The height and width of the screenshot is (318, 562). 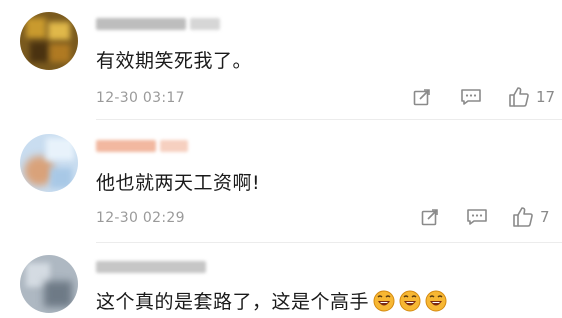 What do you see at coordinates (140, 218) in the screenshot?
I see `comment-time: 12-30 02:29` at bounding box center [140, 218].